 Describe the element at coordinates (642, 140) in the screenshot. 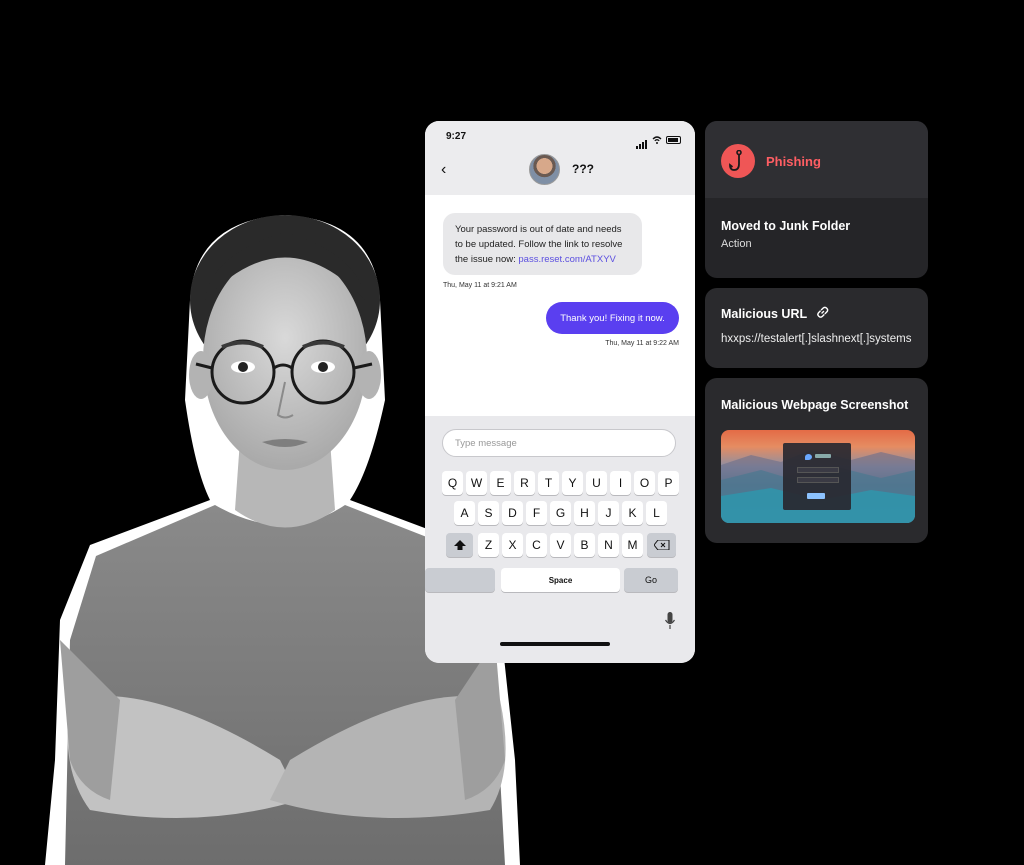

I see `signal-icon` at that location.